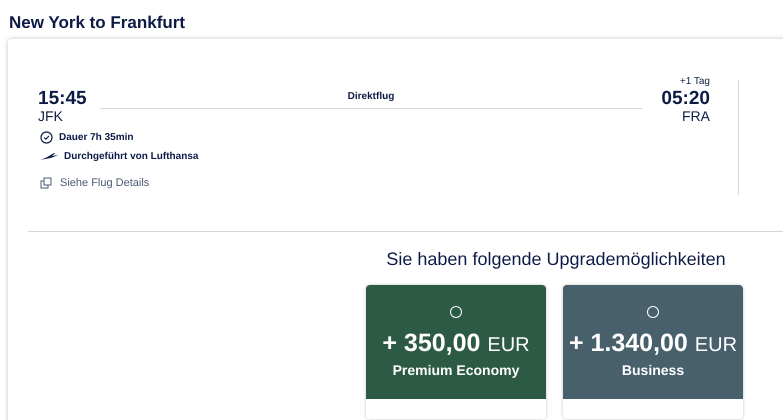 This screenshot has width=783, height=420. What do you see at coordinates (695, 116) in the screenshot?
I see `arrival-airport: FRA` at bounding box center [695, 116].